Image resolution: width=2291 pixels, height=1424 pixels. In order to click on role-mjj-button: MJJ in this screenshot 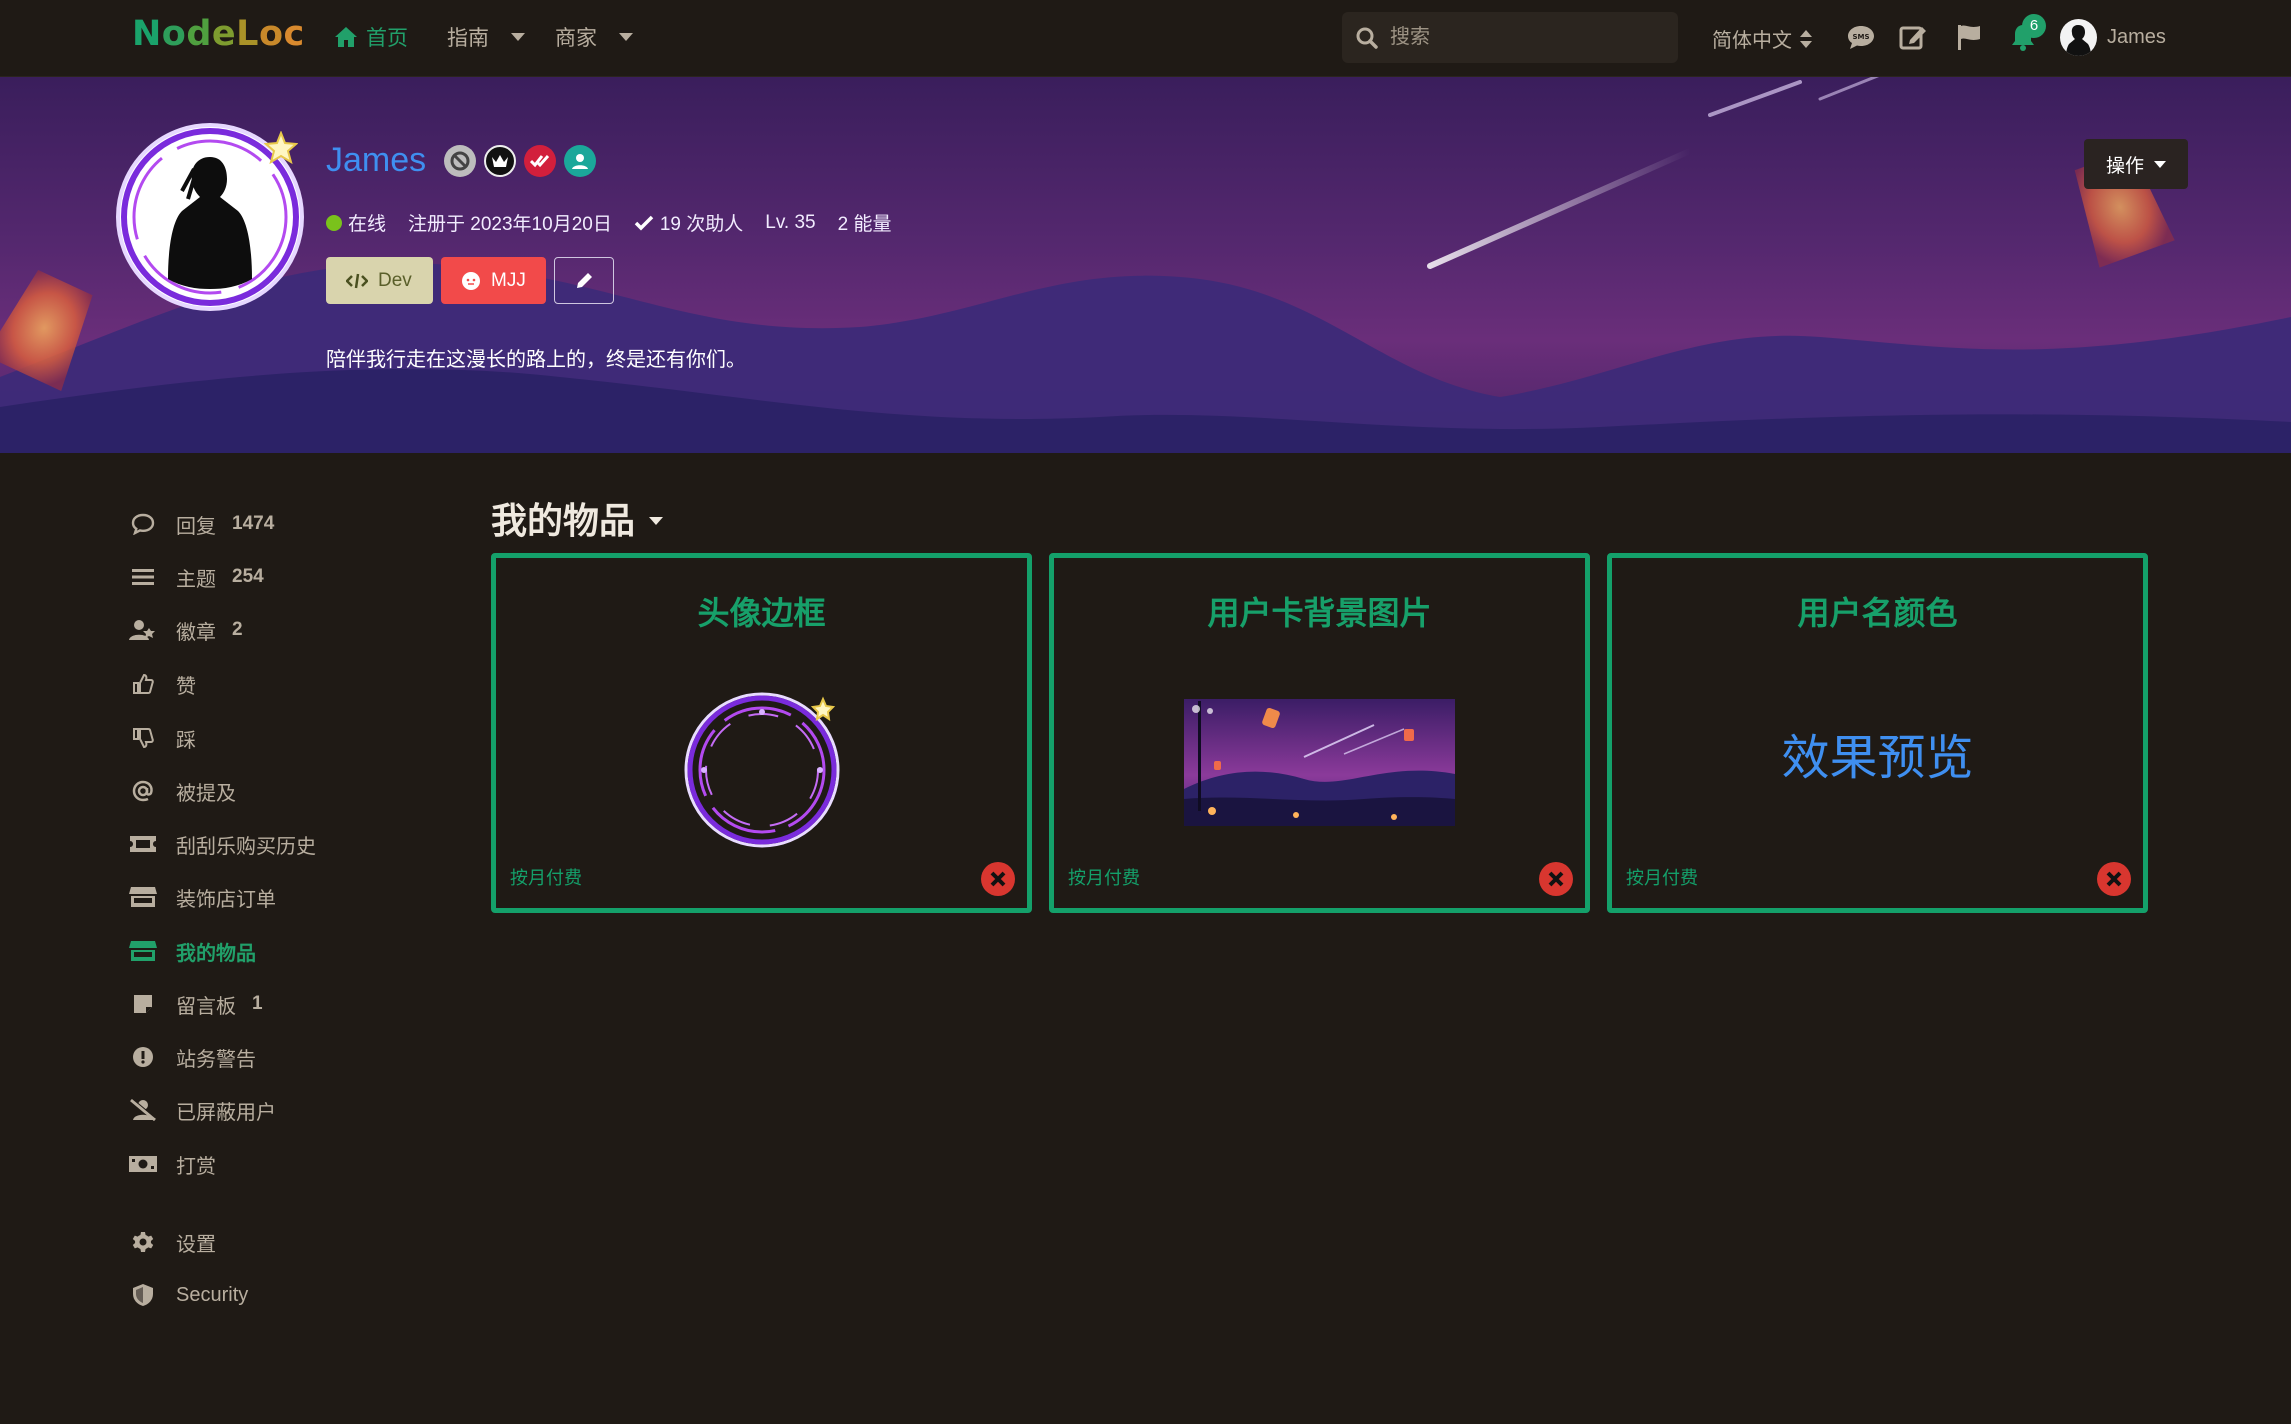, I will do `click(493, 280)`.